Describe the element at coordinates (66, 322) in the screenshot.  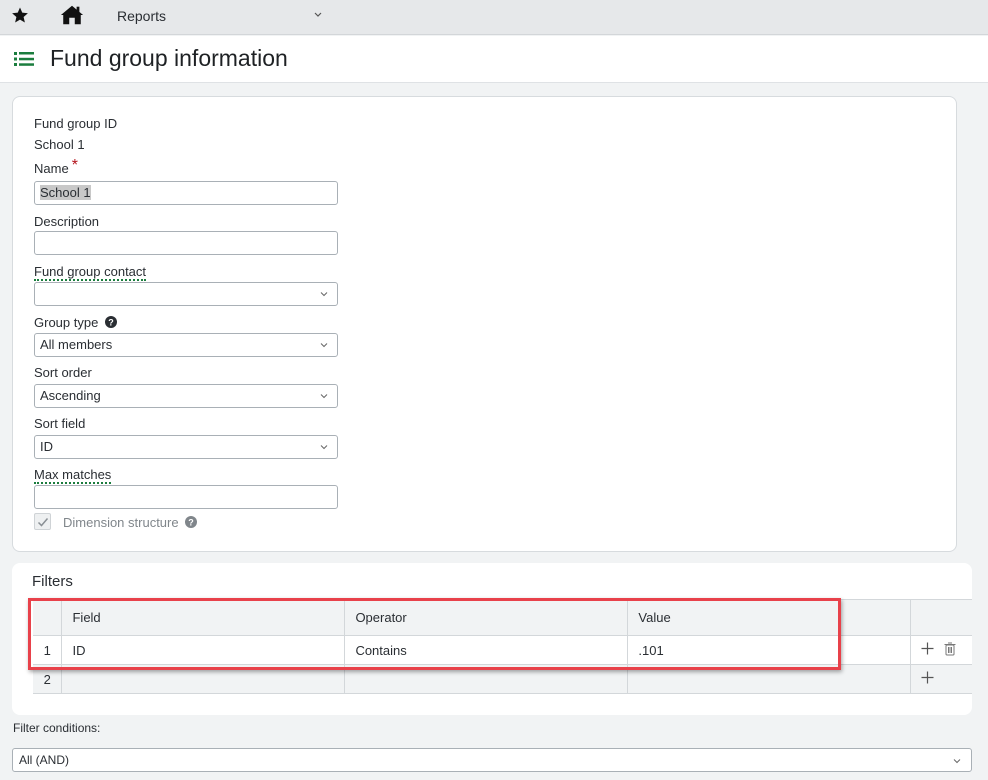
I see `group-type-label-text: Group type` at that location.